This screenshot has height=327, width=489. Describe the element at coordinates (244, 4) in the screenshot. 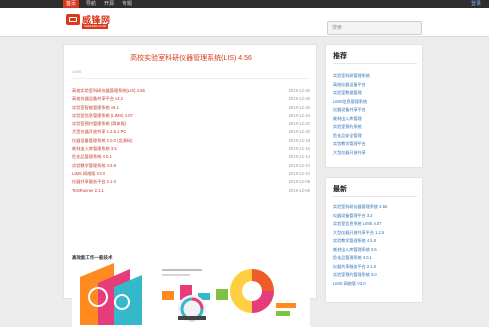

I see `top-navigation-bar: 首页 导航 开源 专题 登录` at that location.